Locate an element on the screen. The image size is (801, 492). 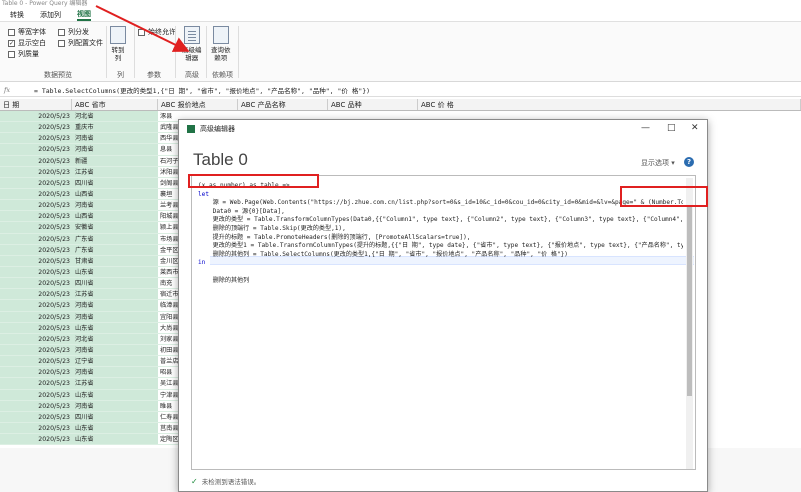
table-row: 2020/5/23 河南省 初田县 is located at coordinates (90, 350).